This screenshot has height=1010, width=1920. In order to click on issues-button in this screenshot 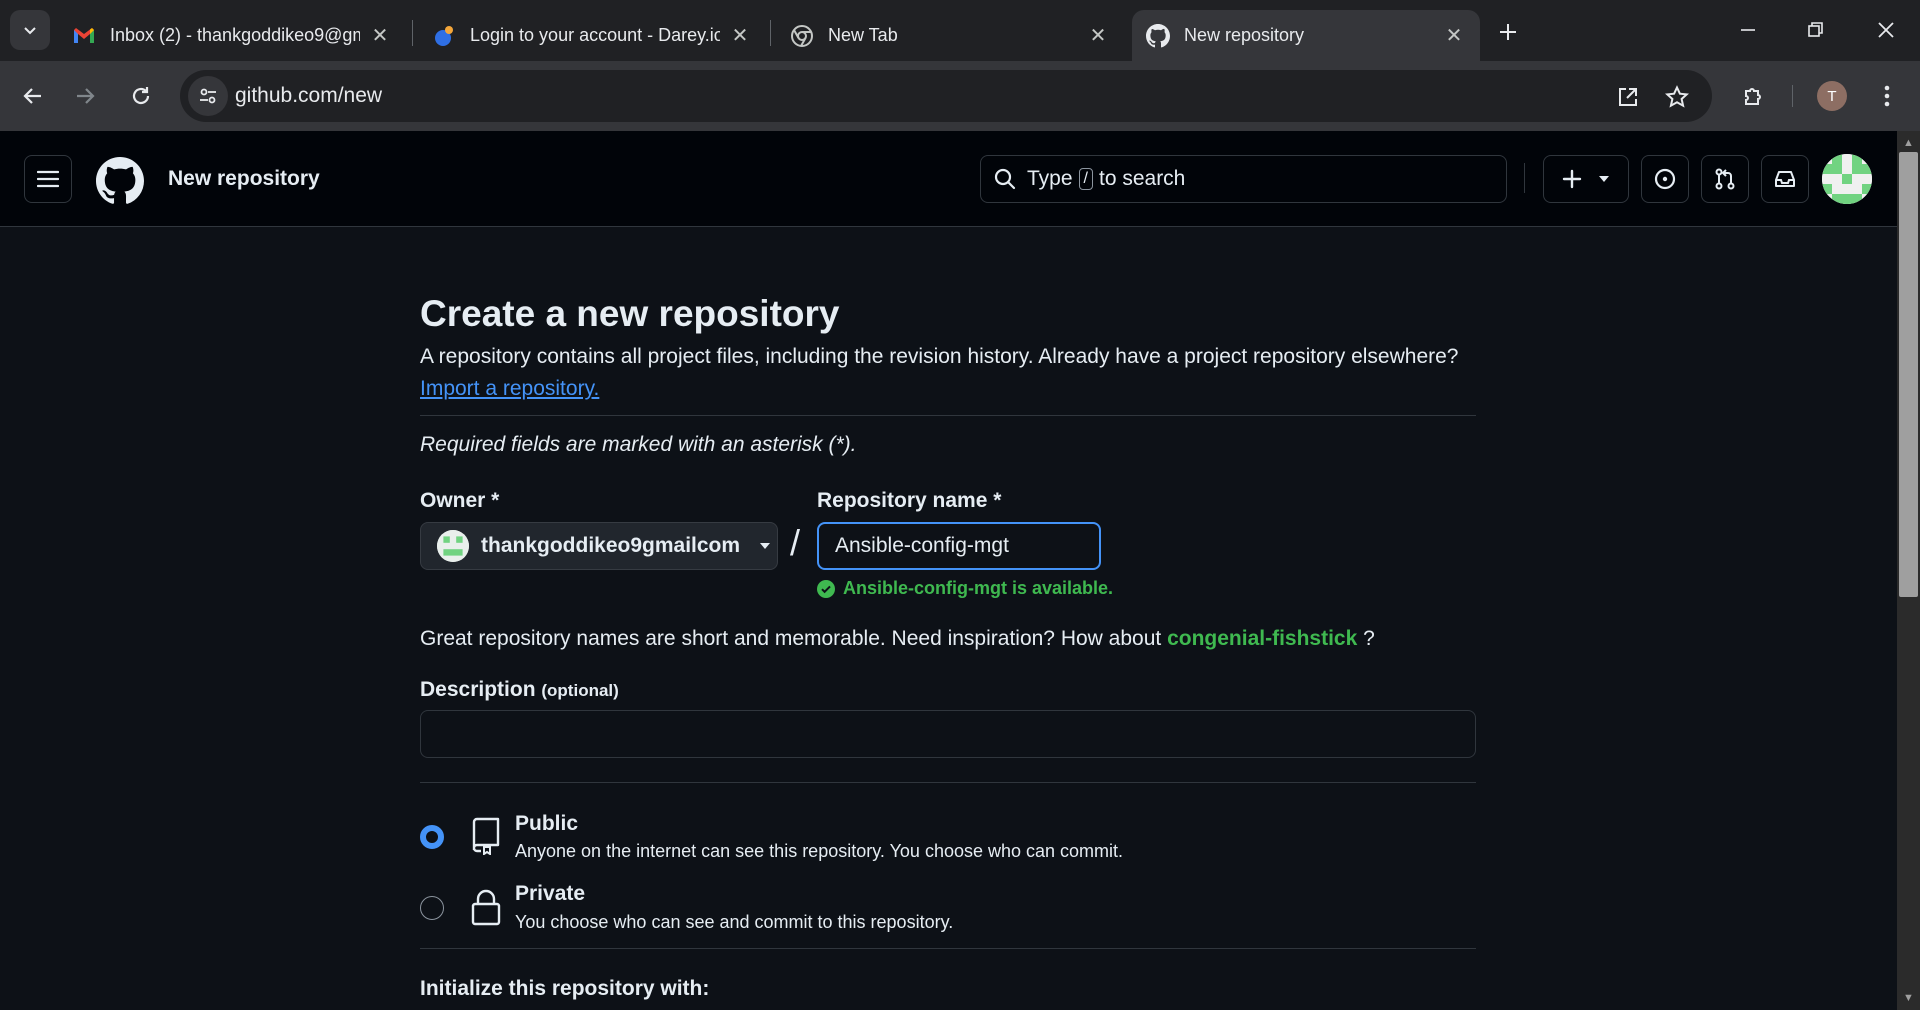, I will do `click(1665, 179)`.